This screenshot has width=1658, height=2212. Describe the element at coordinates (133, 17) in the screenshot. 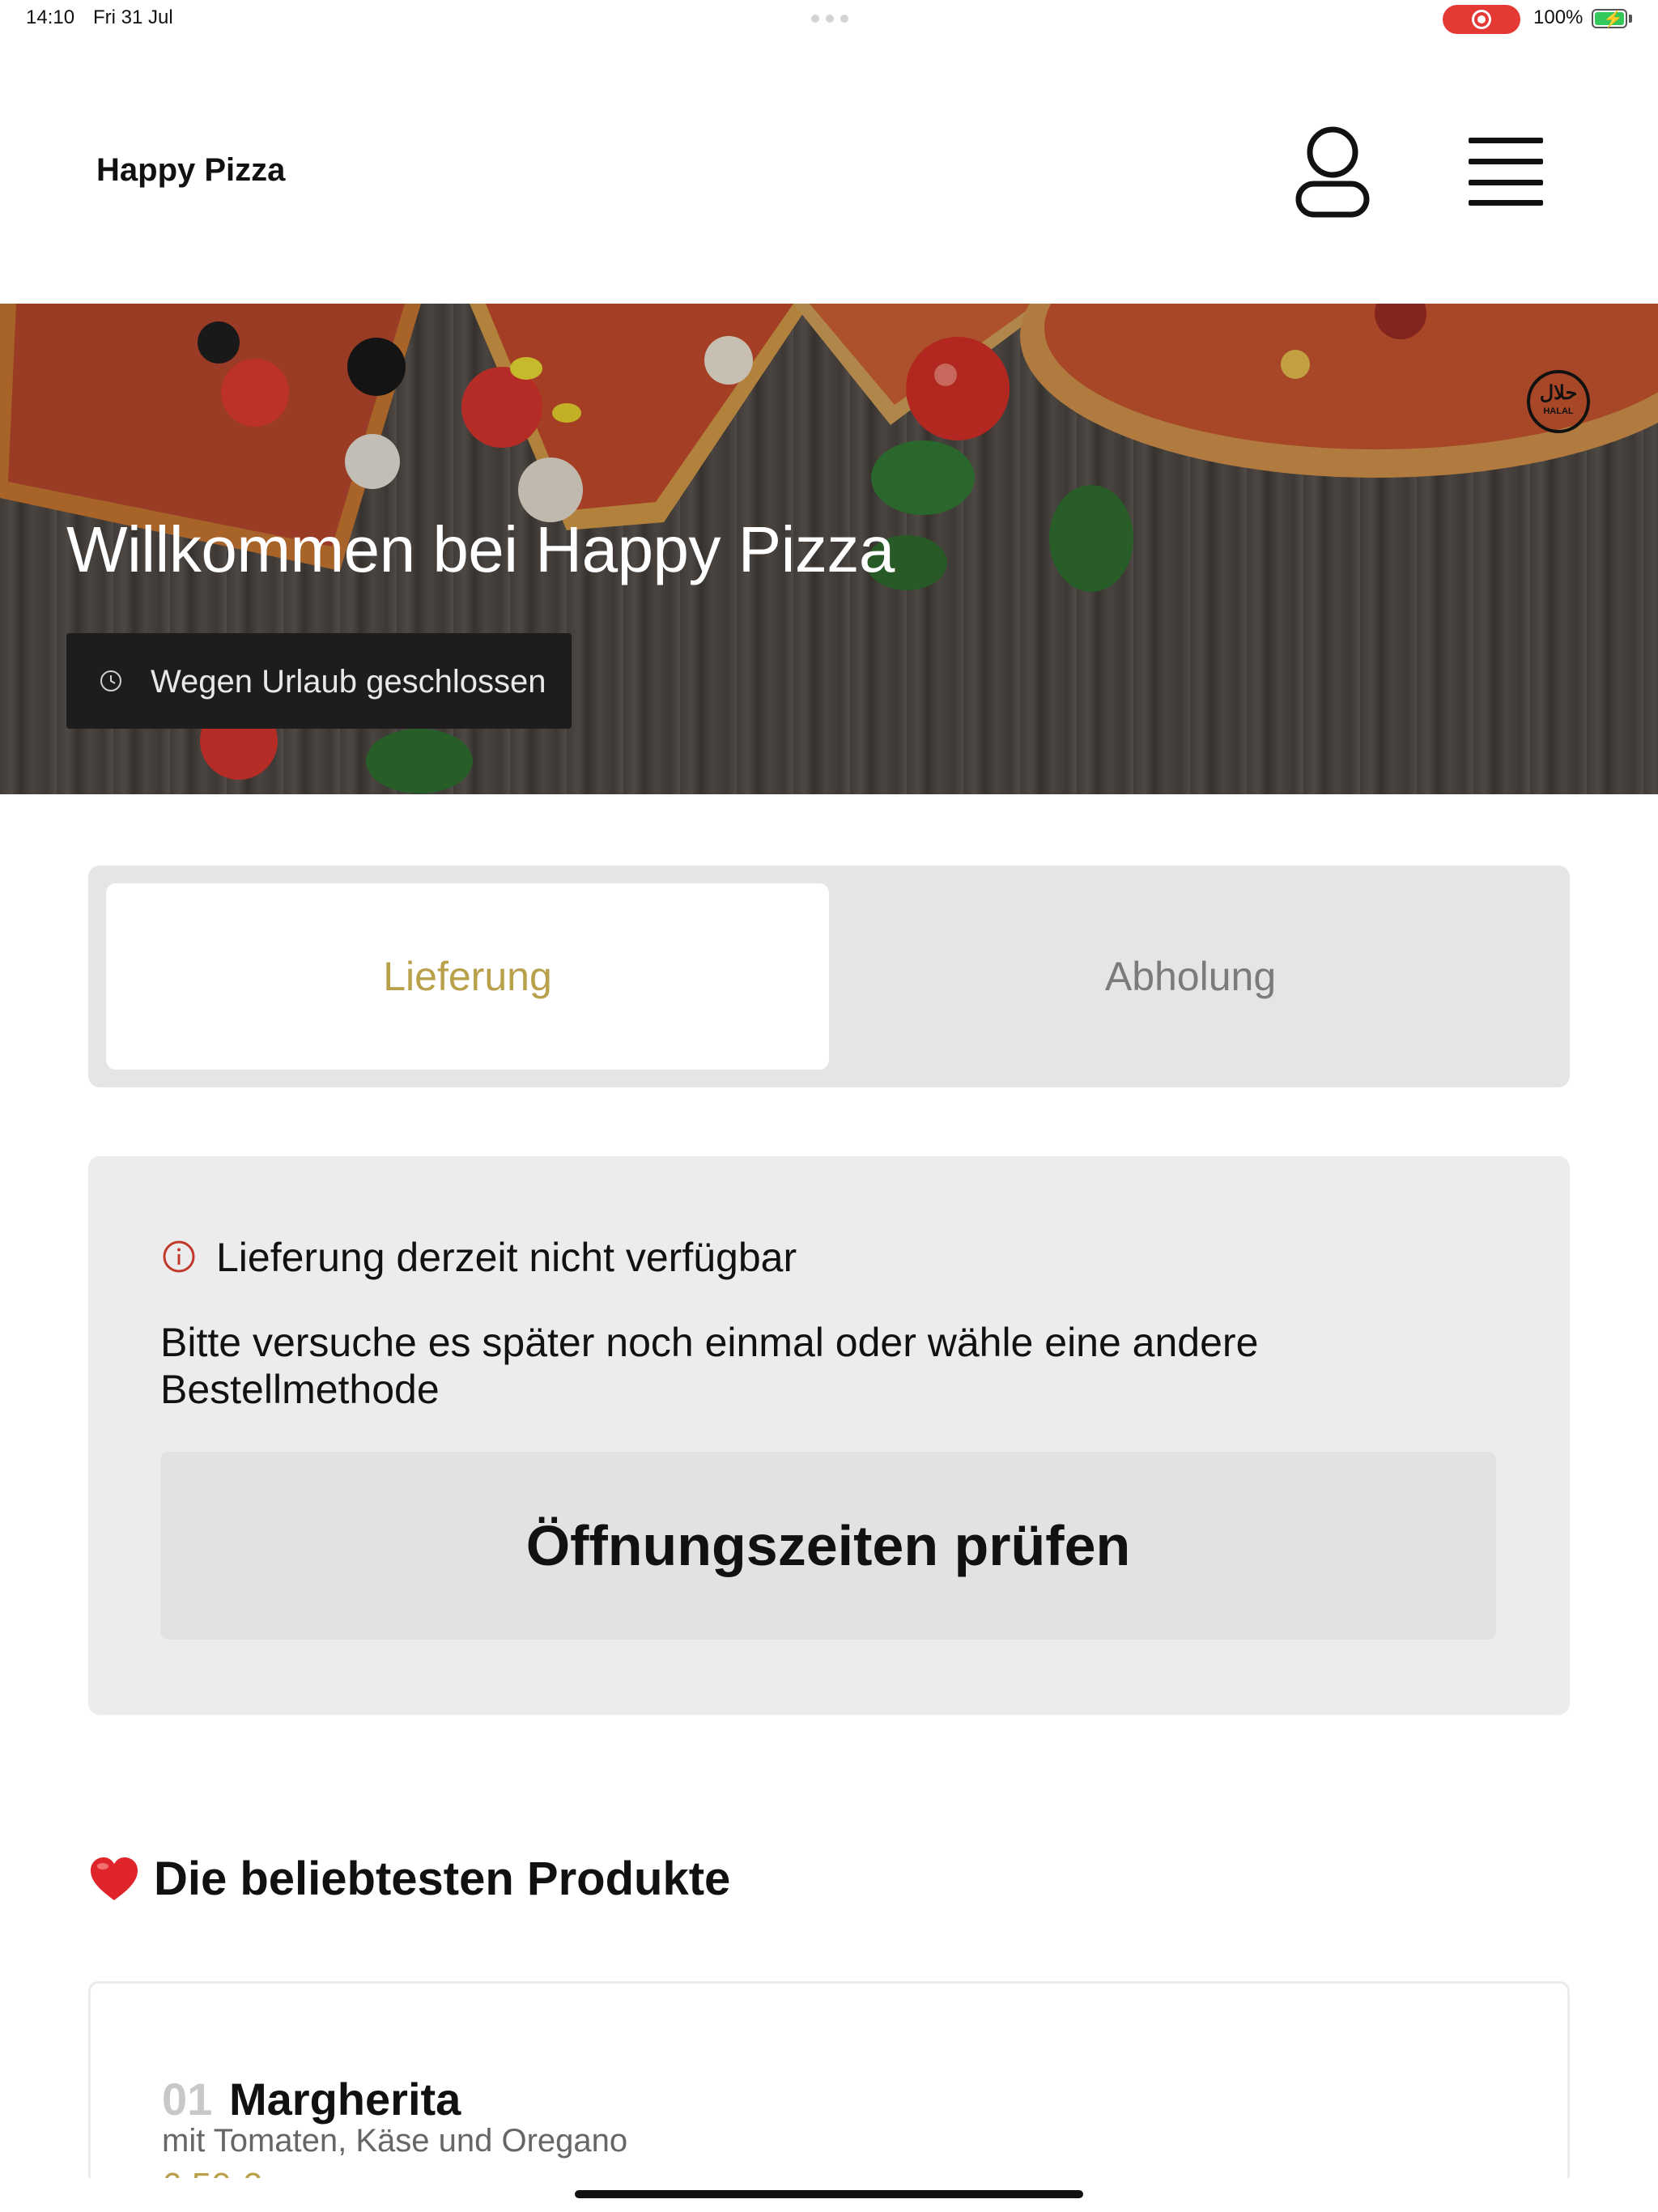

I see `status-date: Fri 31 Jul` at that location.